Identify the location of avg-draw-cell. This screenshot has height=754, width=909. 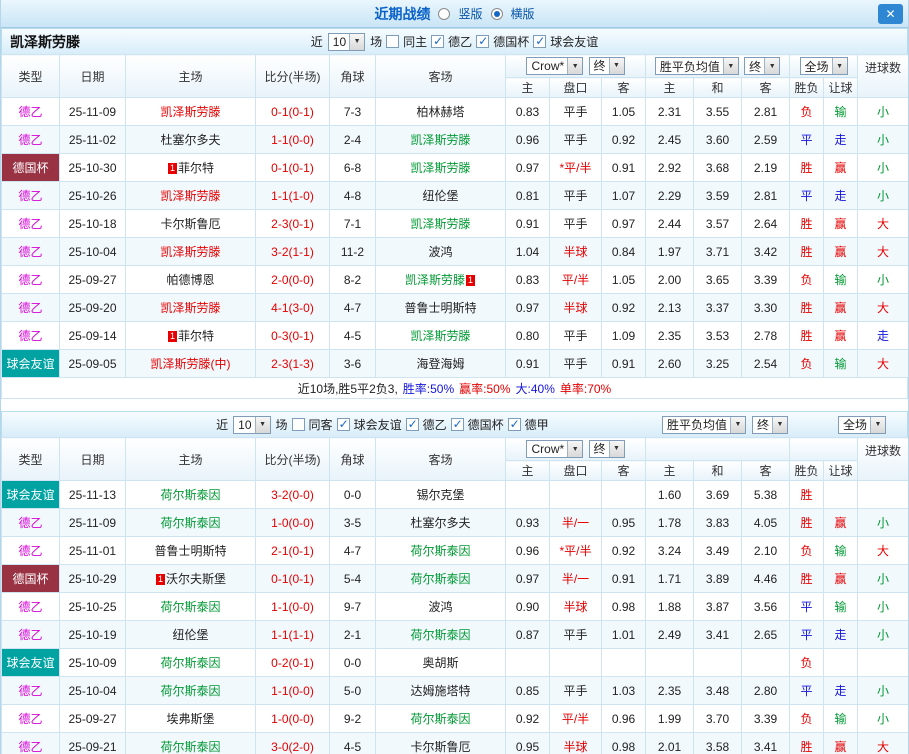
(717, 662).